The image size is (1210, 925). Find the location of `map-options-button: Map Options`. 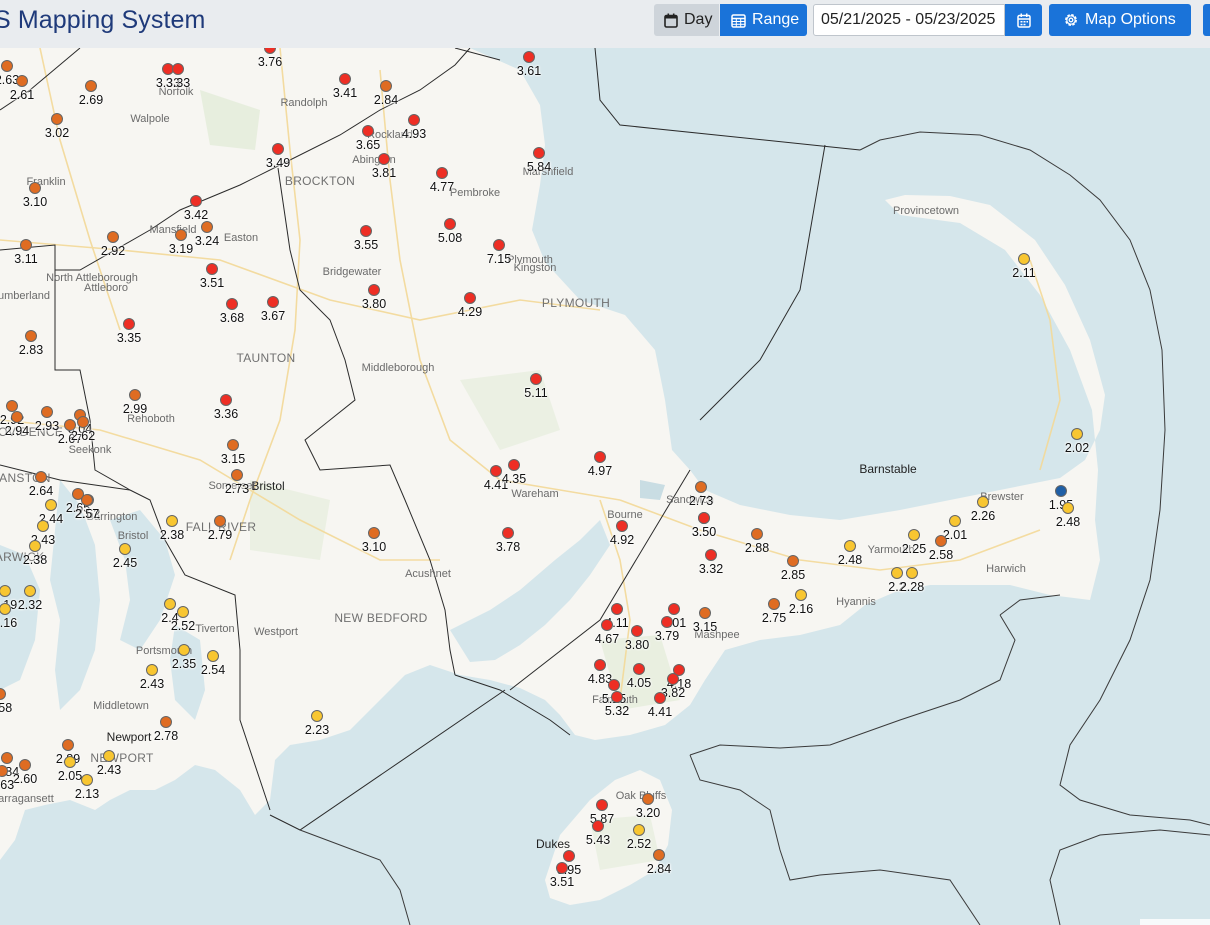

map-options-button: Map Options is located at coordinates (1120, 20).